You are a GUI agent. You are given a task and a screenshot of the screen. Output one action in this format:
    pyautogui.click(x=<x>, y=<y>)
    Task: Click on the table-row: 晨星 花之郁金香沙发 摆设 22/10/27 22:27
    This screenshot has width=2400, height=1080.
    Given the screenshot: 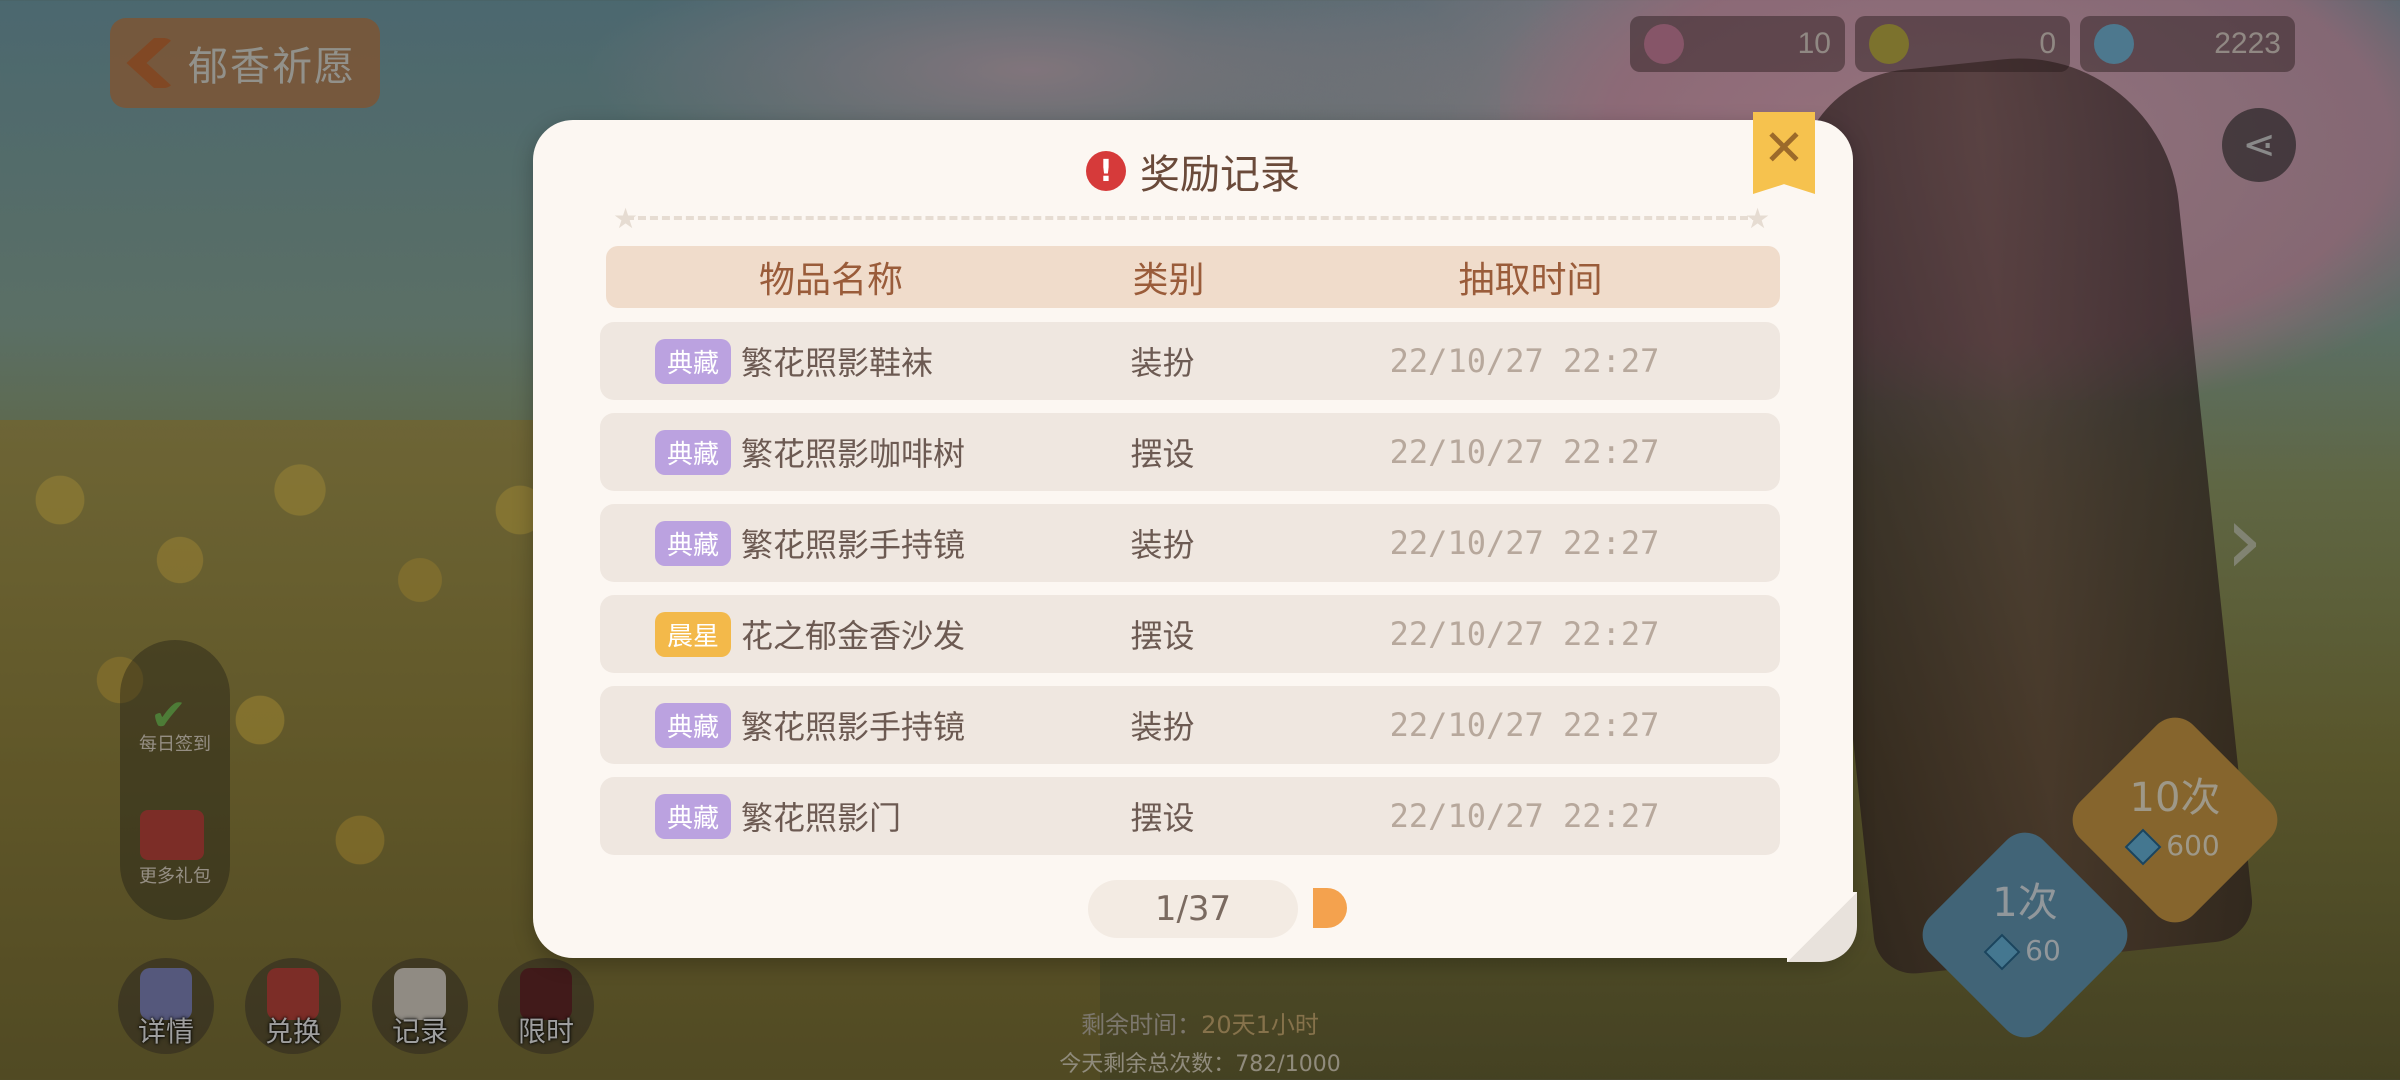 What is the action you would take?
    pyautogui.click(x=1190, y=634)
    